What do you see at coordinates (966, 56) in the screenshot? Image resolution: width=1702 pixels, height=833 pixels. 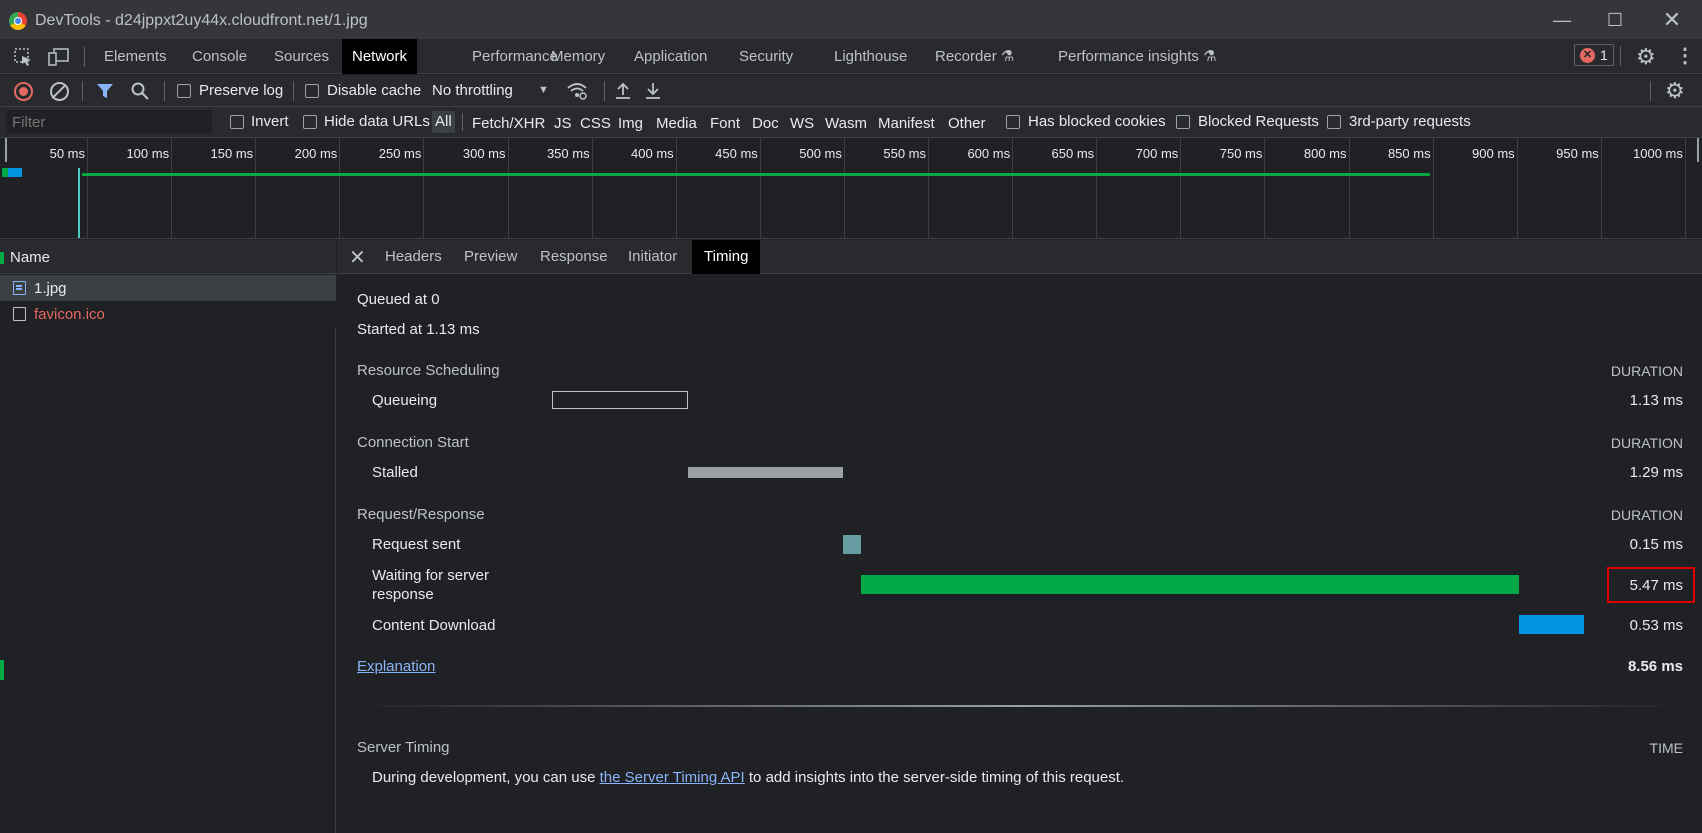 I see `tab-recorder-label: Recorder` at bounding box center [966, 56].